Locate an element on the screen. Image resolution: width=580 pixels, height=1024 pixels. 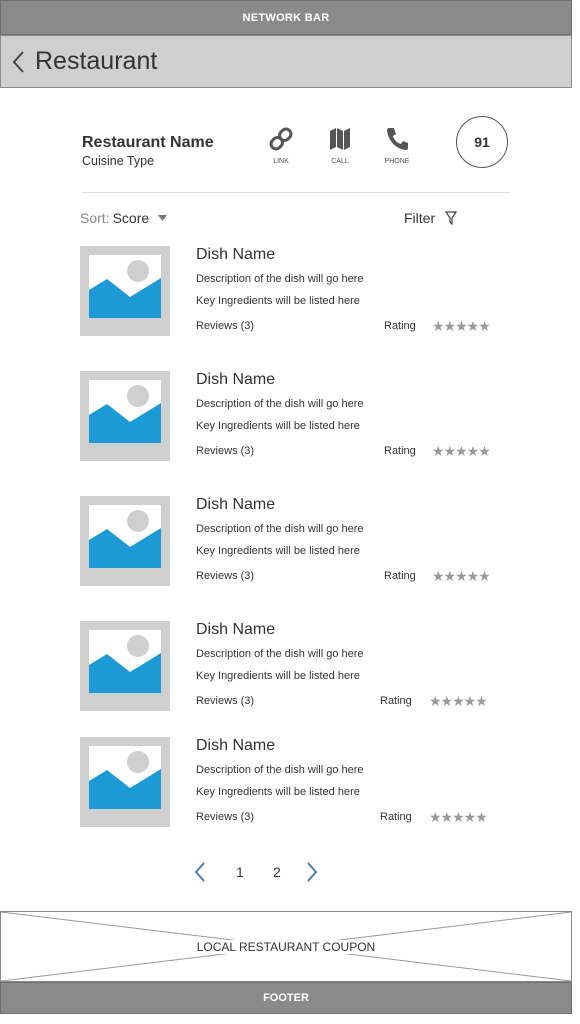
page-1-link: 1 is located at coordinates (240, 872).